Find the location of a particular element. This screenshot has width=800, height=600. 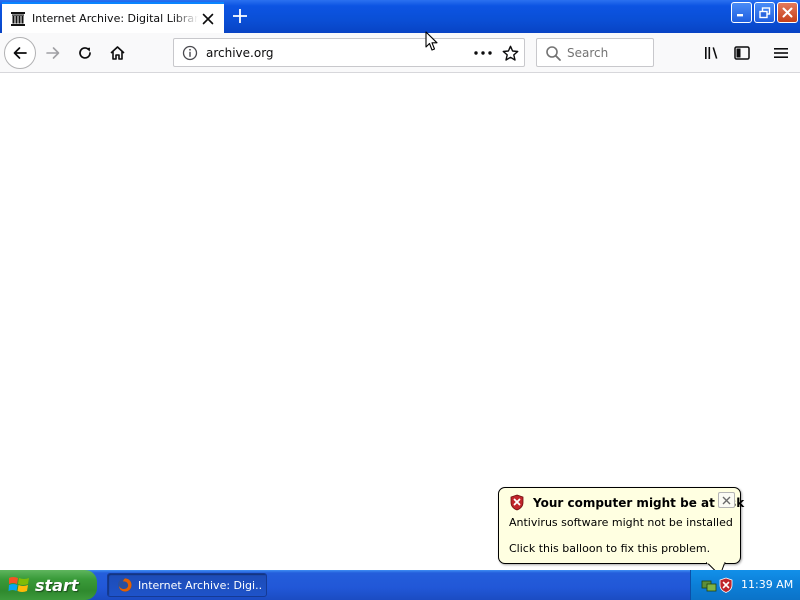

library-button is located at coordinates (711, 53).